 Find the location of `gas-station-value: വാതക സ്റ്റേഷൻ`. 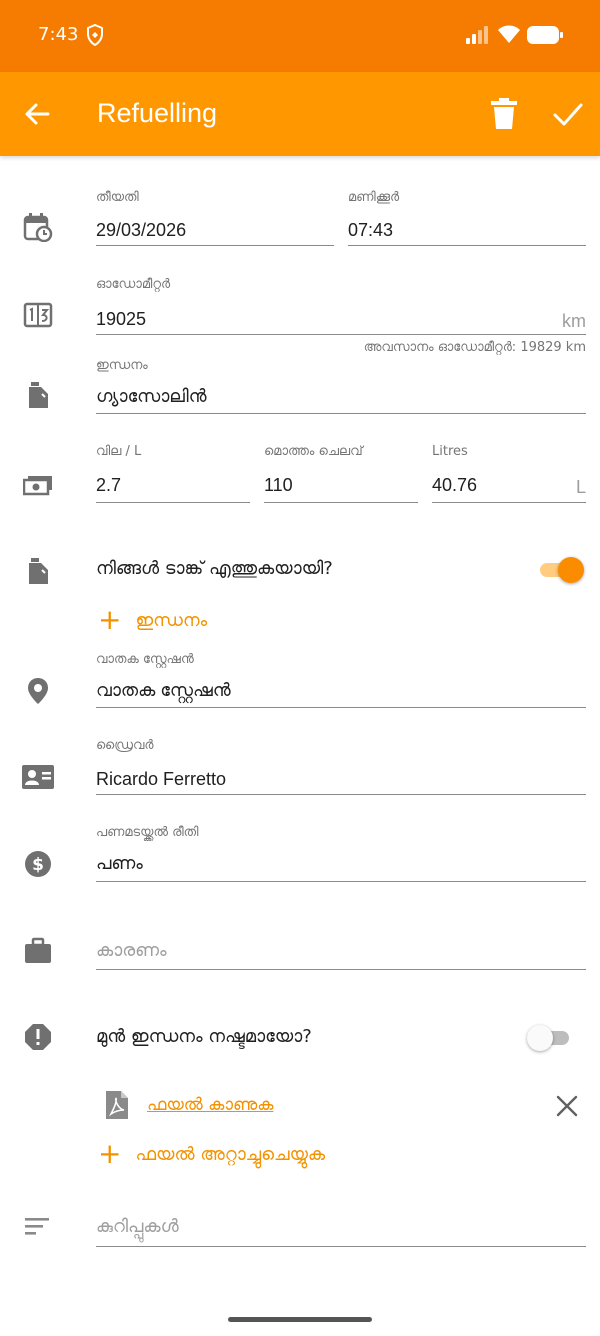

gas-station-value: വാതക സ്റ്റേഷൻ is located at coordinates (163, 690).